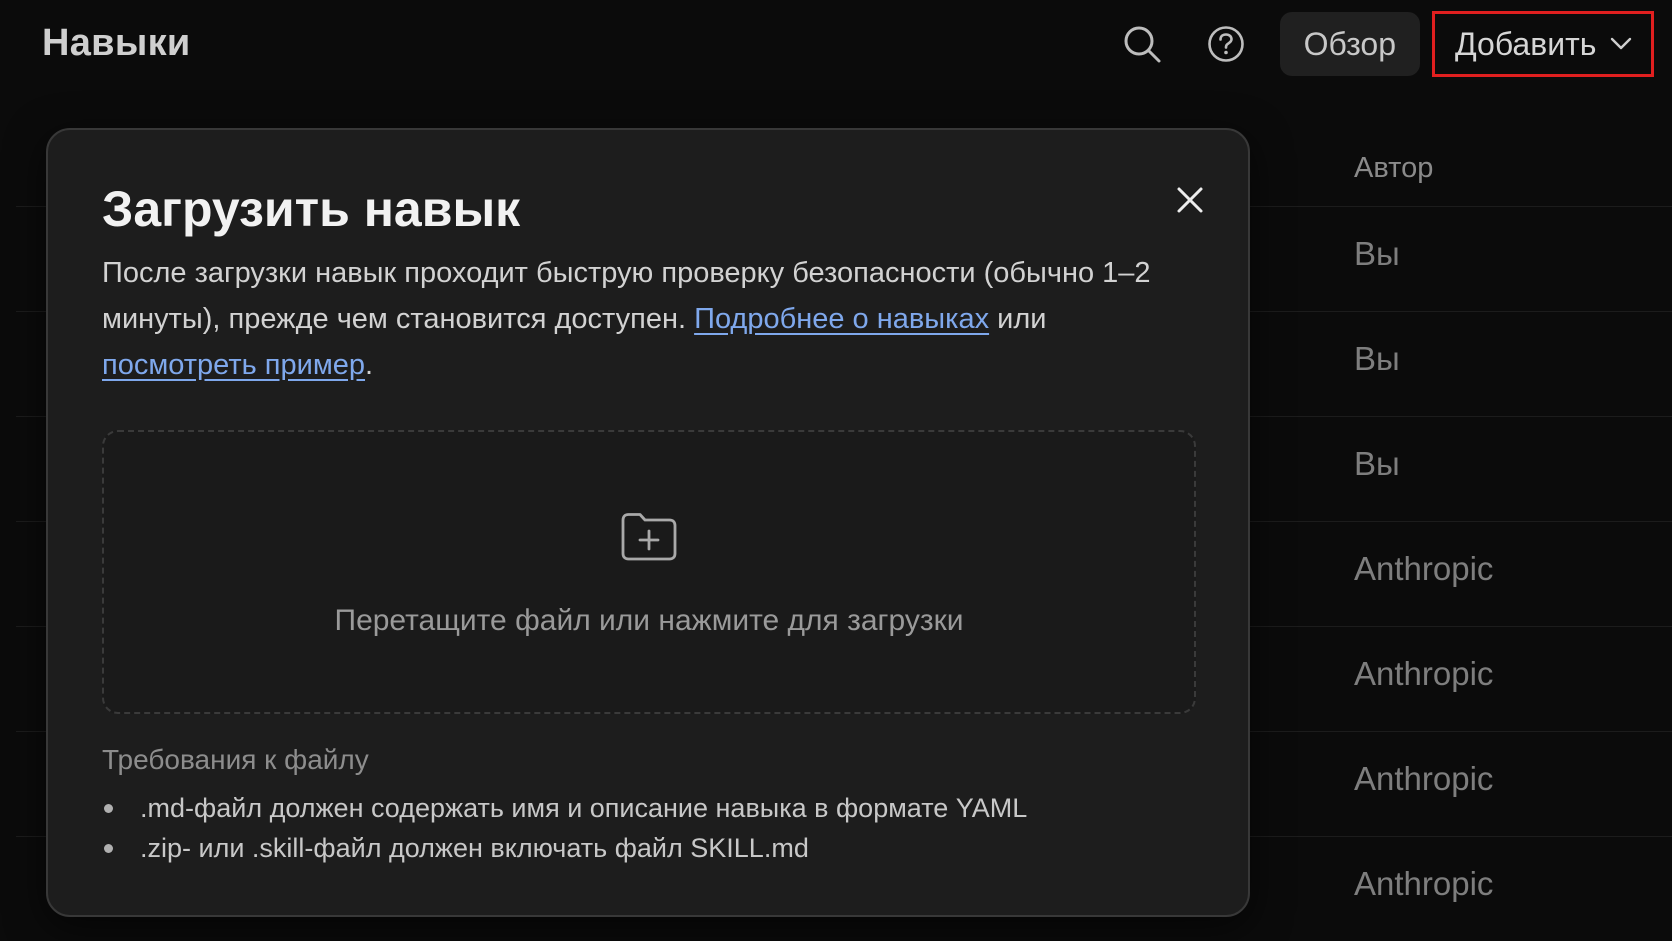 The height and width of the screenshot is (941, 1672). Describe the element at coordinates (1526, 43) in the screenshot. I see `add-button-label: Добавить` at that location.